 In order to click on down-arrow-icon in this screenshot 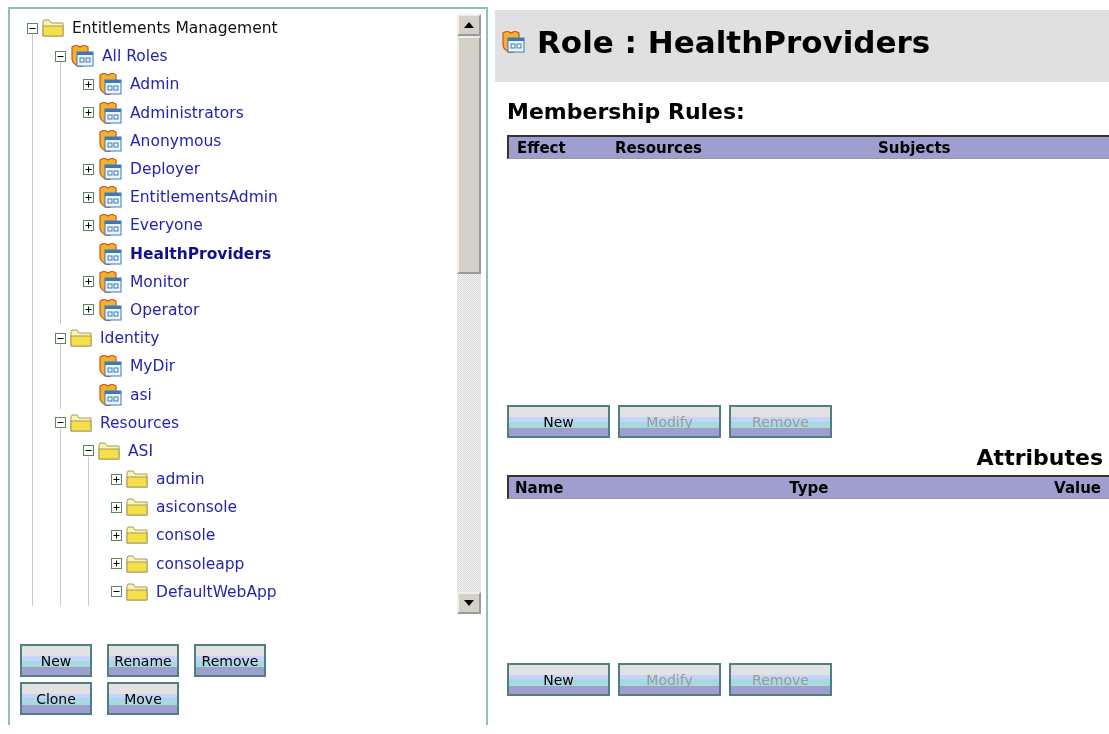, I will do `click(469, 603)`.